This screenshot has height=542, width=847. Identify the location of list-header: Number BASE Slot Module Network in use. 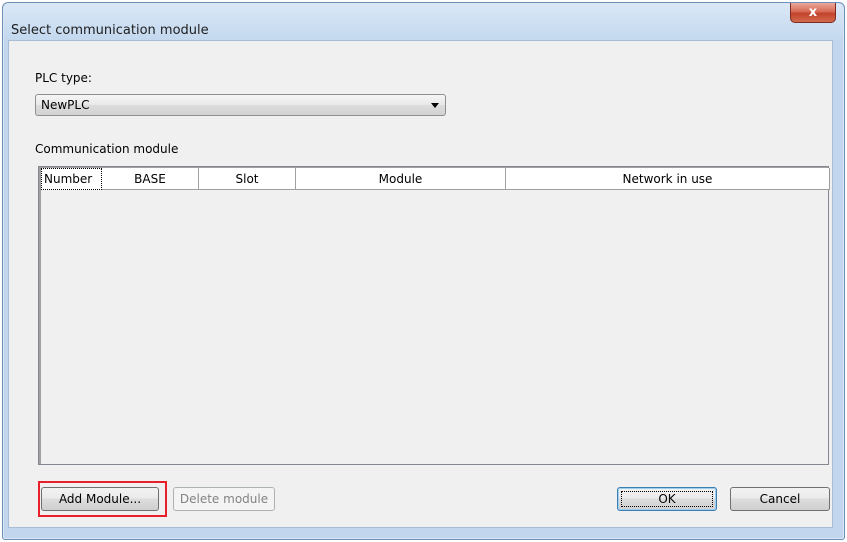
(435, 179).